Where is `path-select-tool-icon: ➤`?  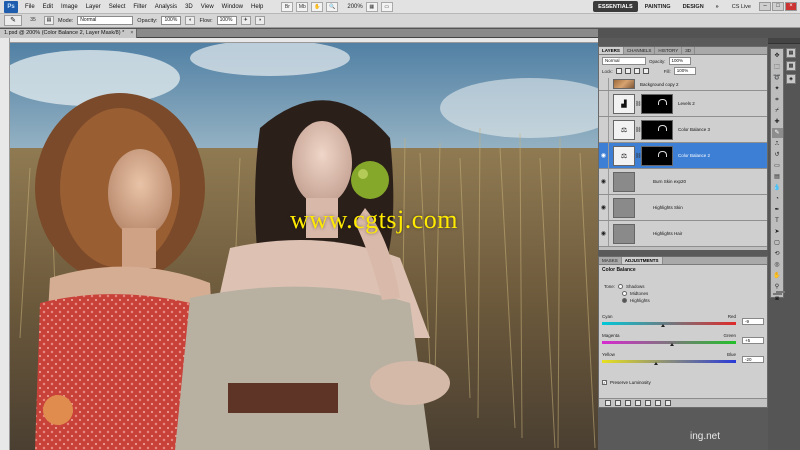 path-select-tool-icon: ➤ is located at coordinates (777, 232).